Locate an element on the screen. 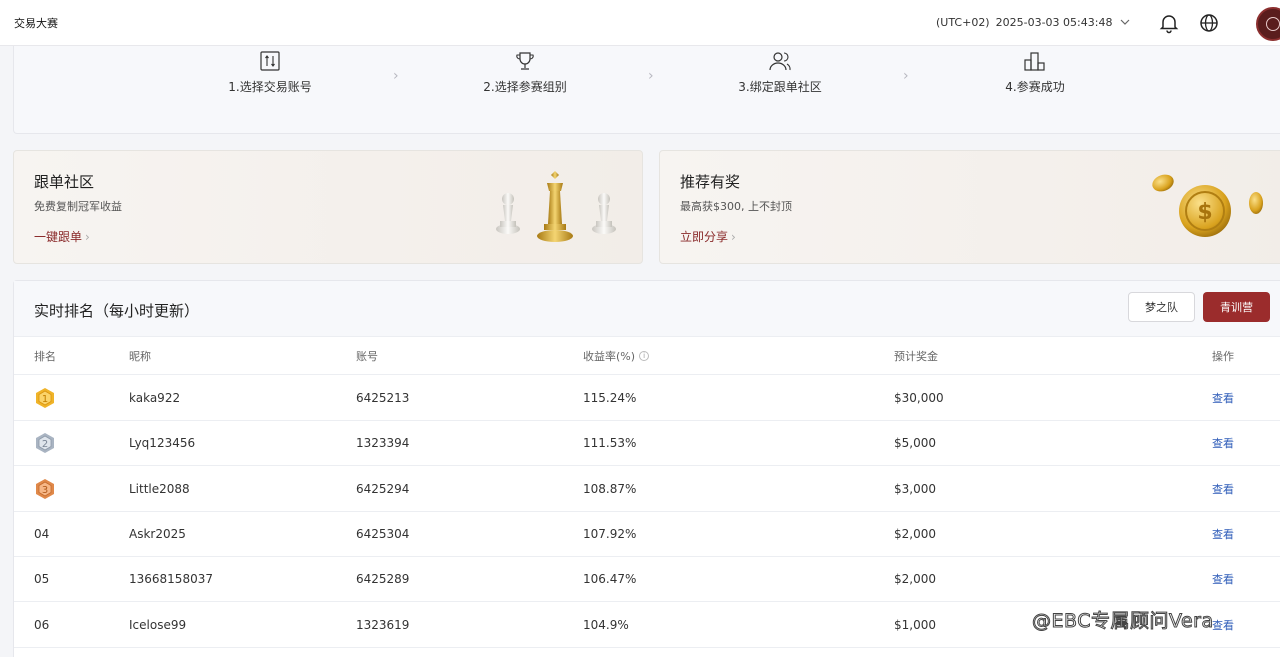 The width and height of the screenshot is (1280, 657). users-icon is located at coordinates (780, 61).